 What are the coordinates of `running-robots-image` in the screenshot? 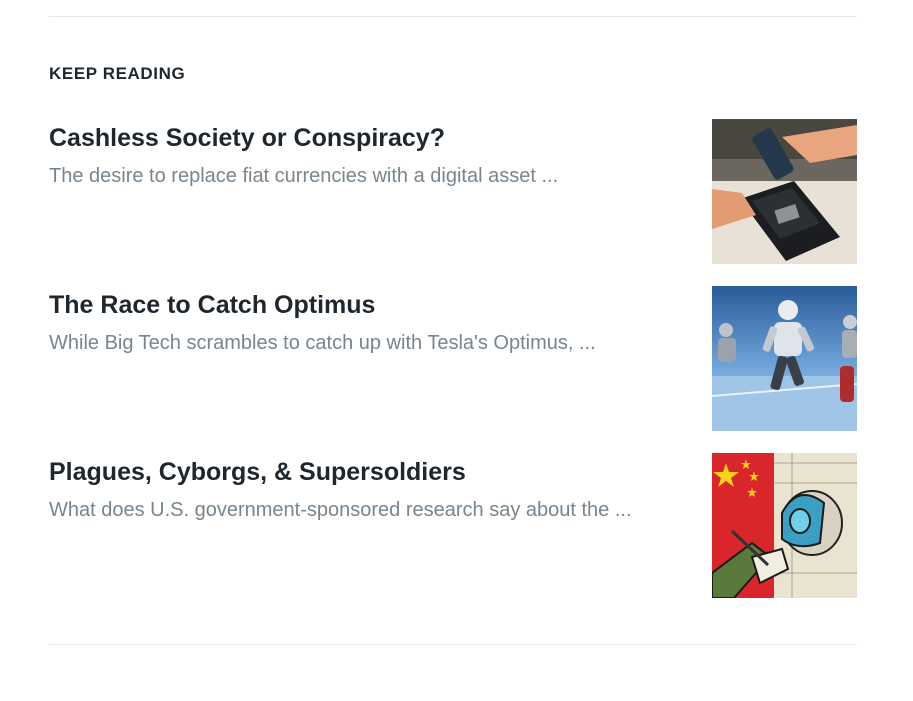 It's located at (784, 358).